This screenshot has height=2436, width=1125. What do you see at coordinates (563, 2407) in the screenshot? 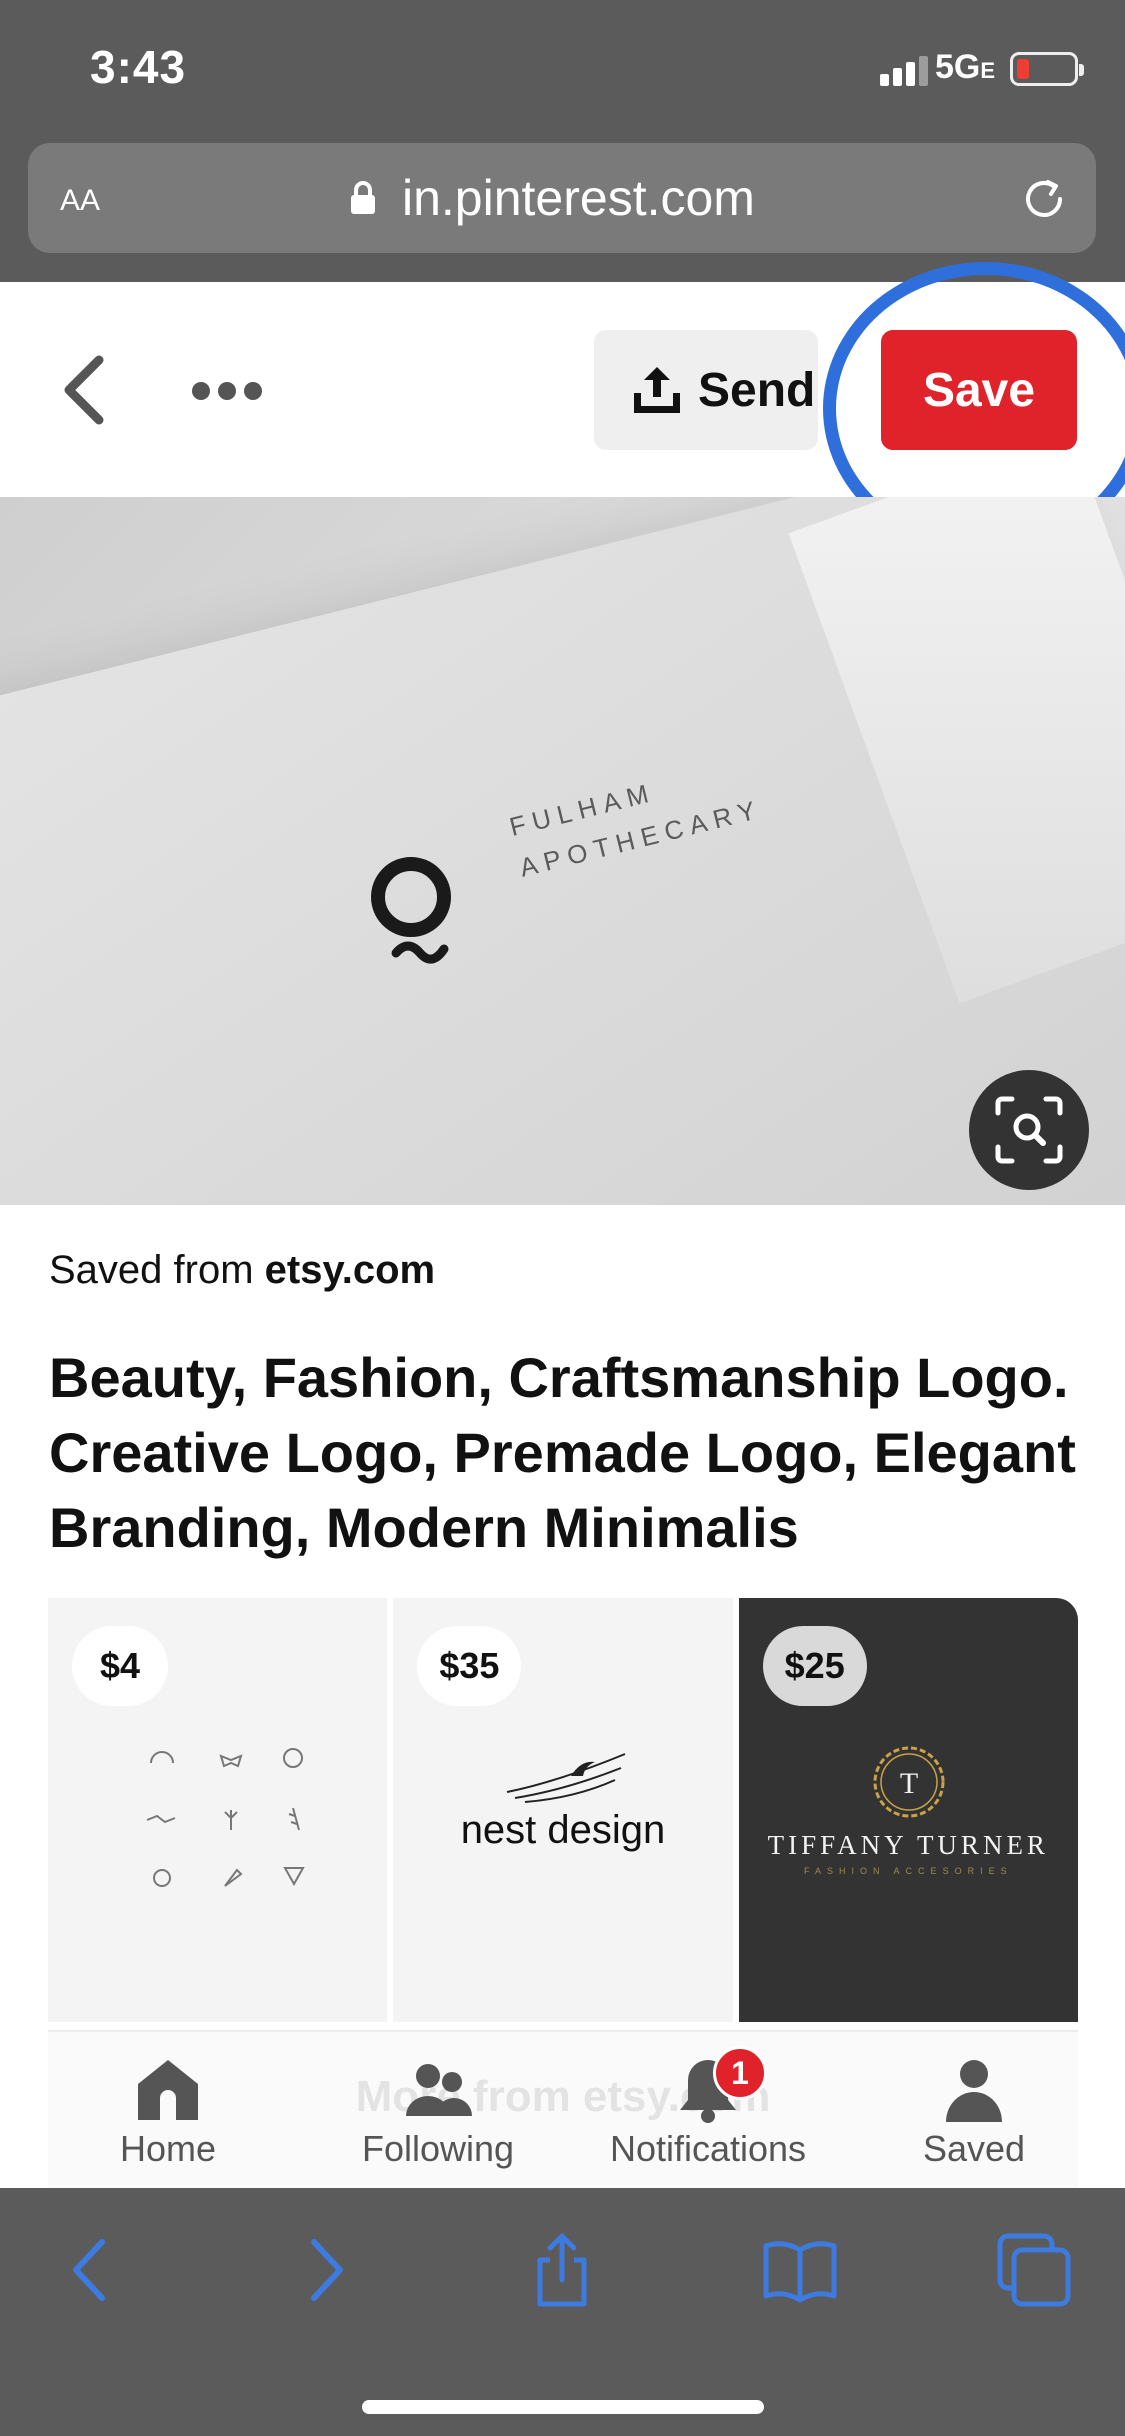
I see `home-indicator` at bounding box center [563, 2407].